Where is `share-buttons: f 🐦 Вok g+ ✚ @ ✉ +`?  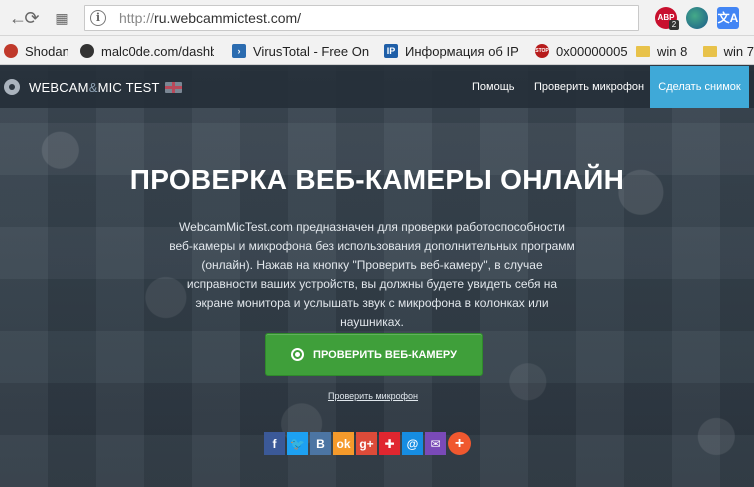
share-buttons: f 🐦 Вok g+ ✚ @ ✉ + is located at coordinates (367, 444).